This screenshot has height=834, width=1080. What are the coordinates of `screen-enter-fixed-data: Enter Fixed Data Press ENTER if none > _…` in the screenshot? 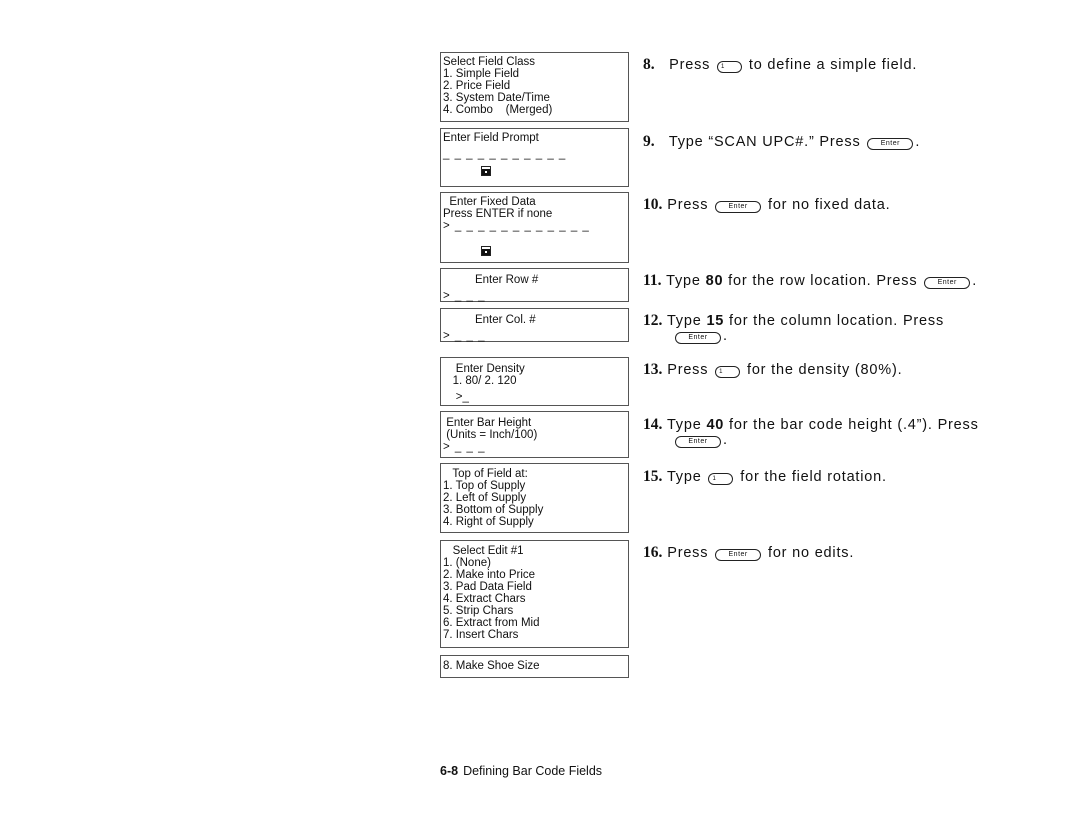 It's located at (534, 227).